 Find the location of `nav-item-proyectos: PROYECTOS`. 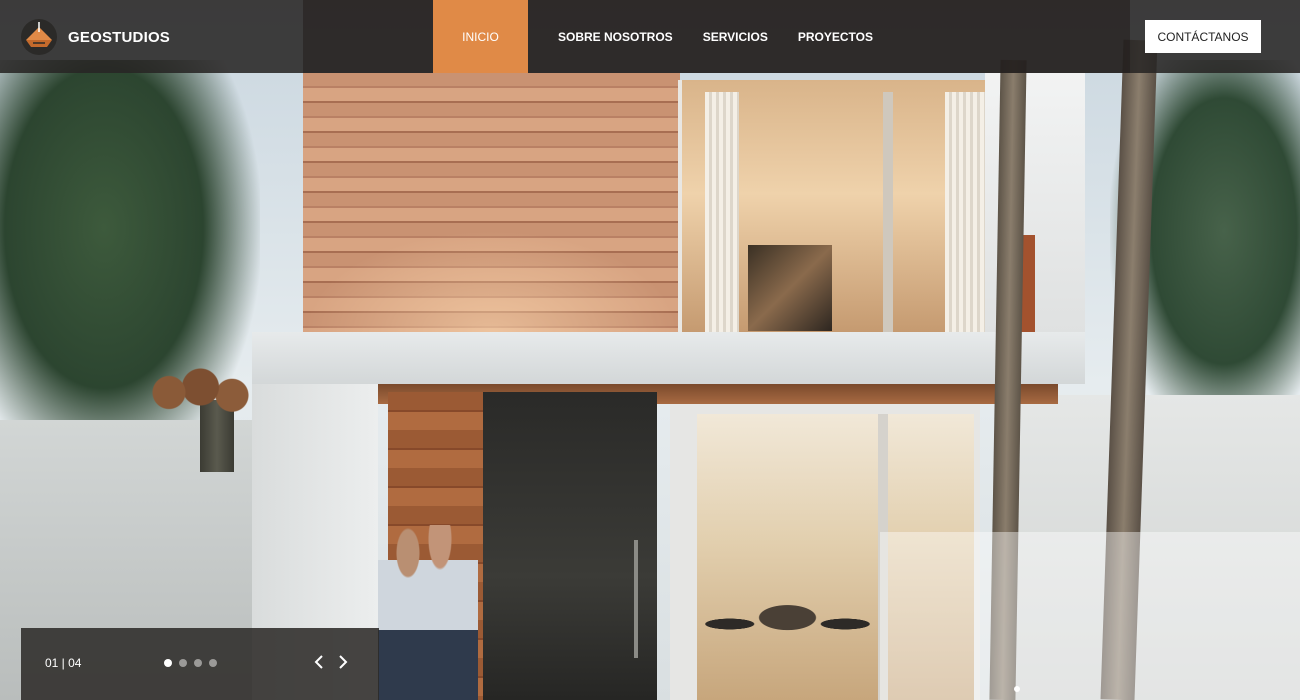

nav-item-proyectos: PROYECTOS is located at coordinates (835, 36).